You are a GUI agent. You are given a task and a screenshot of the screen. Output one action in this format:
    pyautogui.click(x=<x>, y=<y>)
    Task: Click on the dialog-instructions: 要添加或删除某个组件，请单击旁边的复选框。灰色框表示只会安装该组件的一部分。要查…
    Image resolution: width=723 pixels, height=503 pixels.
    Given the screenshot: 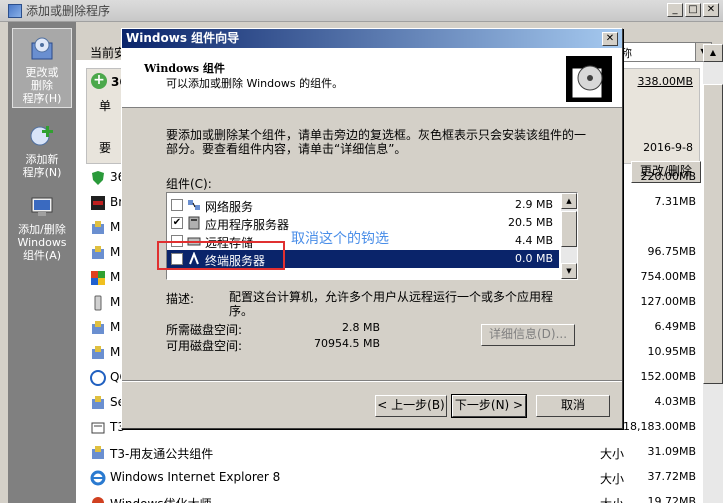 What is the action you would take?
    pyautogui.click(x=376, y=142)
    